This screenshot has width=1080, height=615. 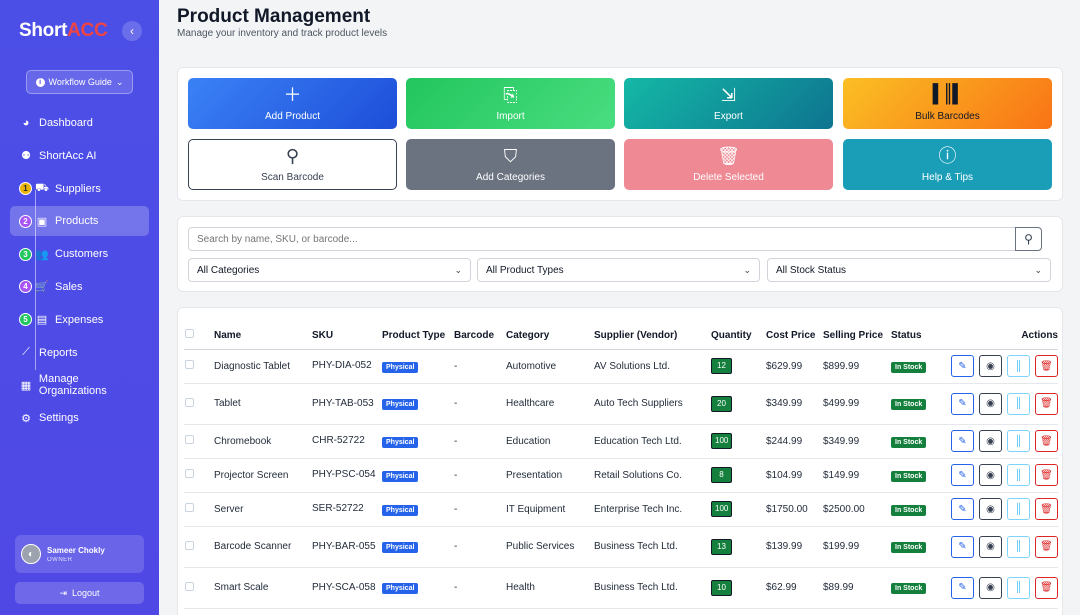 What do you see at coordinates (794, 404) in the screenshot?
I see `cell-cost-price: $349.99` at bounding box center [794, 404].